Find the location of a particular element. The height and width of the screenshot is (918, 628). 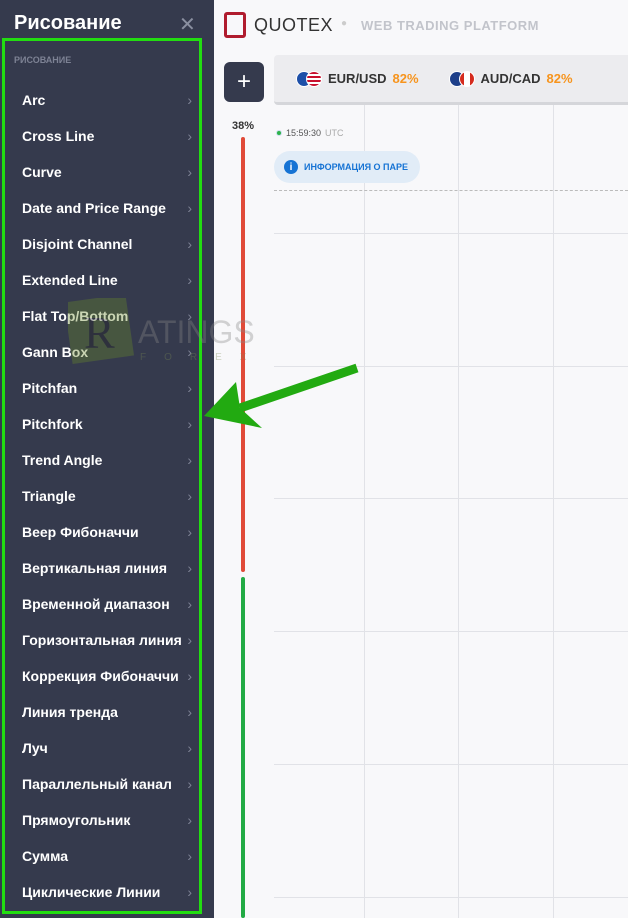

close-icon: ✕ is located at coordinates (187, 24).